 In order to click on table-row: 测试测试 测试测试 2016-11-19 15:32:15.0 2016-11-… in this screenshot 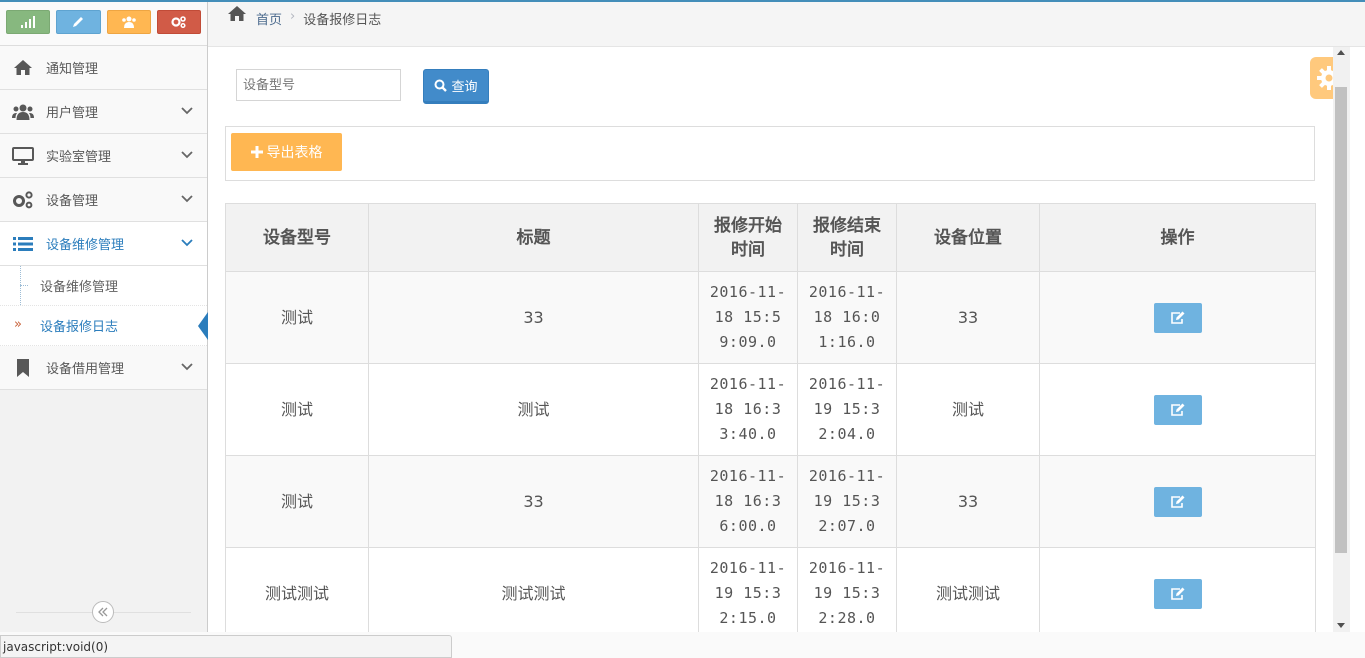, I will do `click(770, 589)`.